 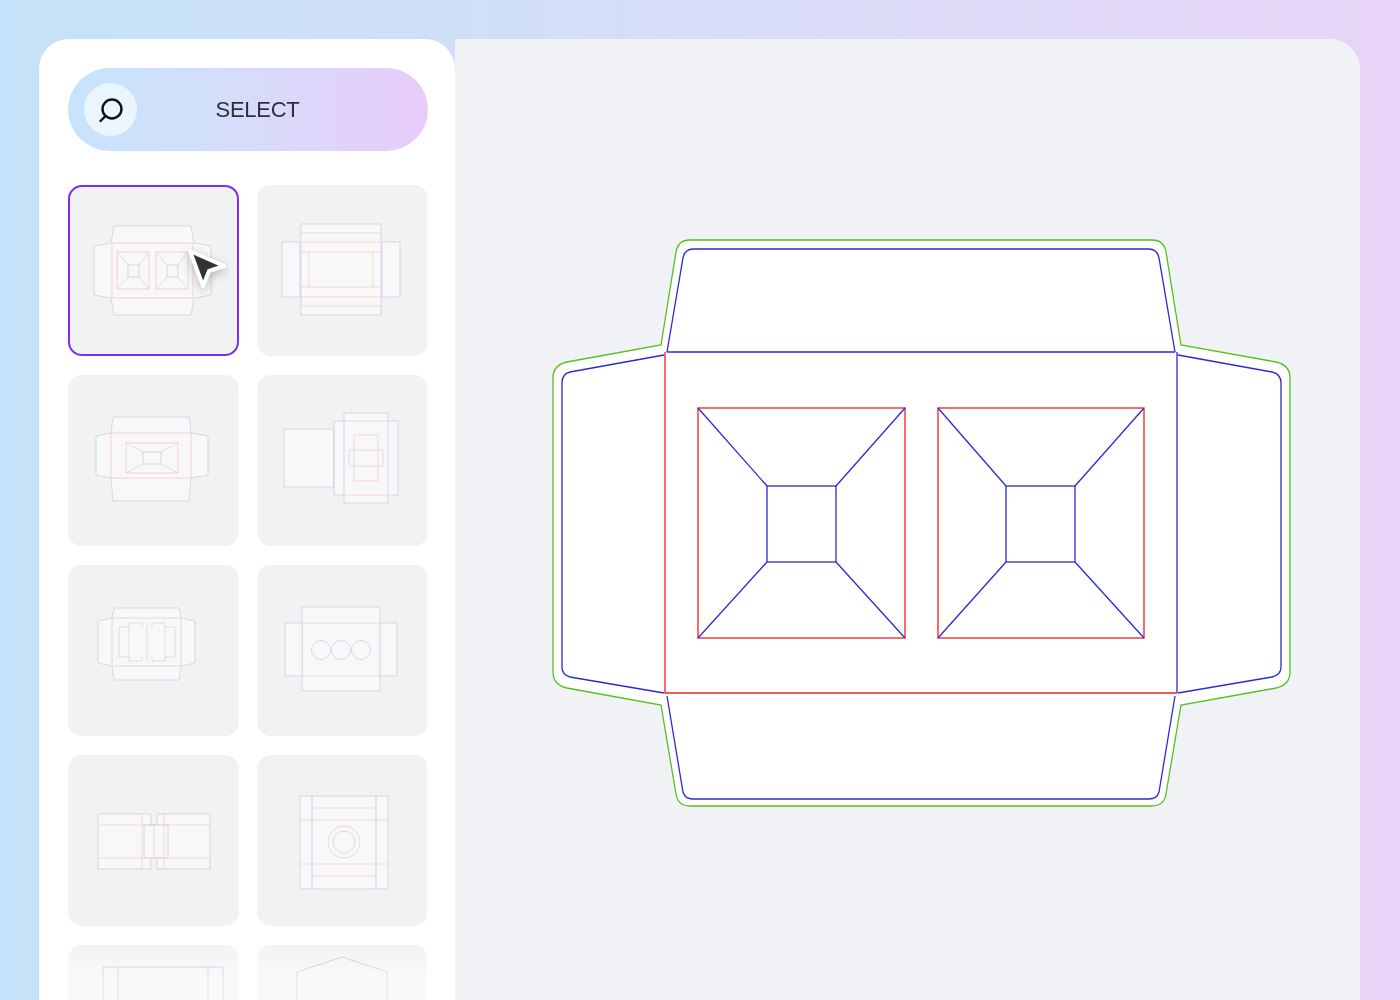 I want to click on search-icon, so click(x=110, y=109).